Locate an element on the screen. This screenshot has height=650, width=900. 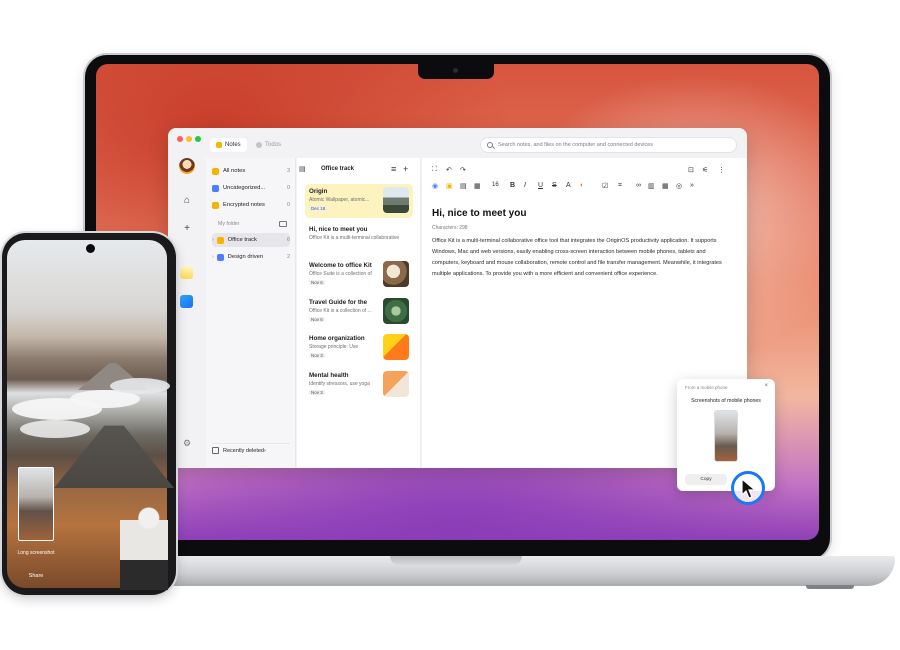
gallery-app-icon is located at coordinates (186, 301).